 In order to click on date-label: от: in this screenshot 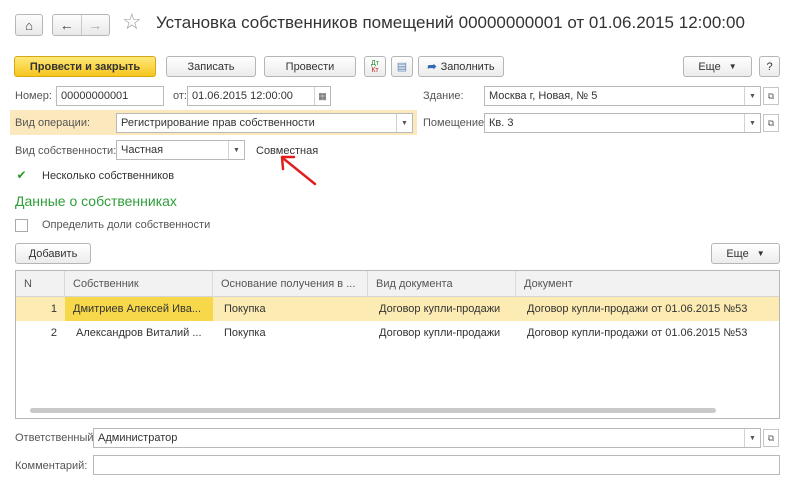, I will do `click(180, 96)`.